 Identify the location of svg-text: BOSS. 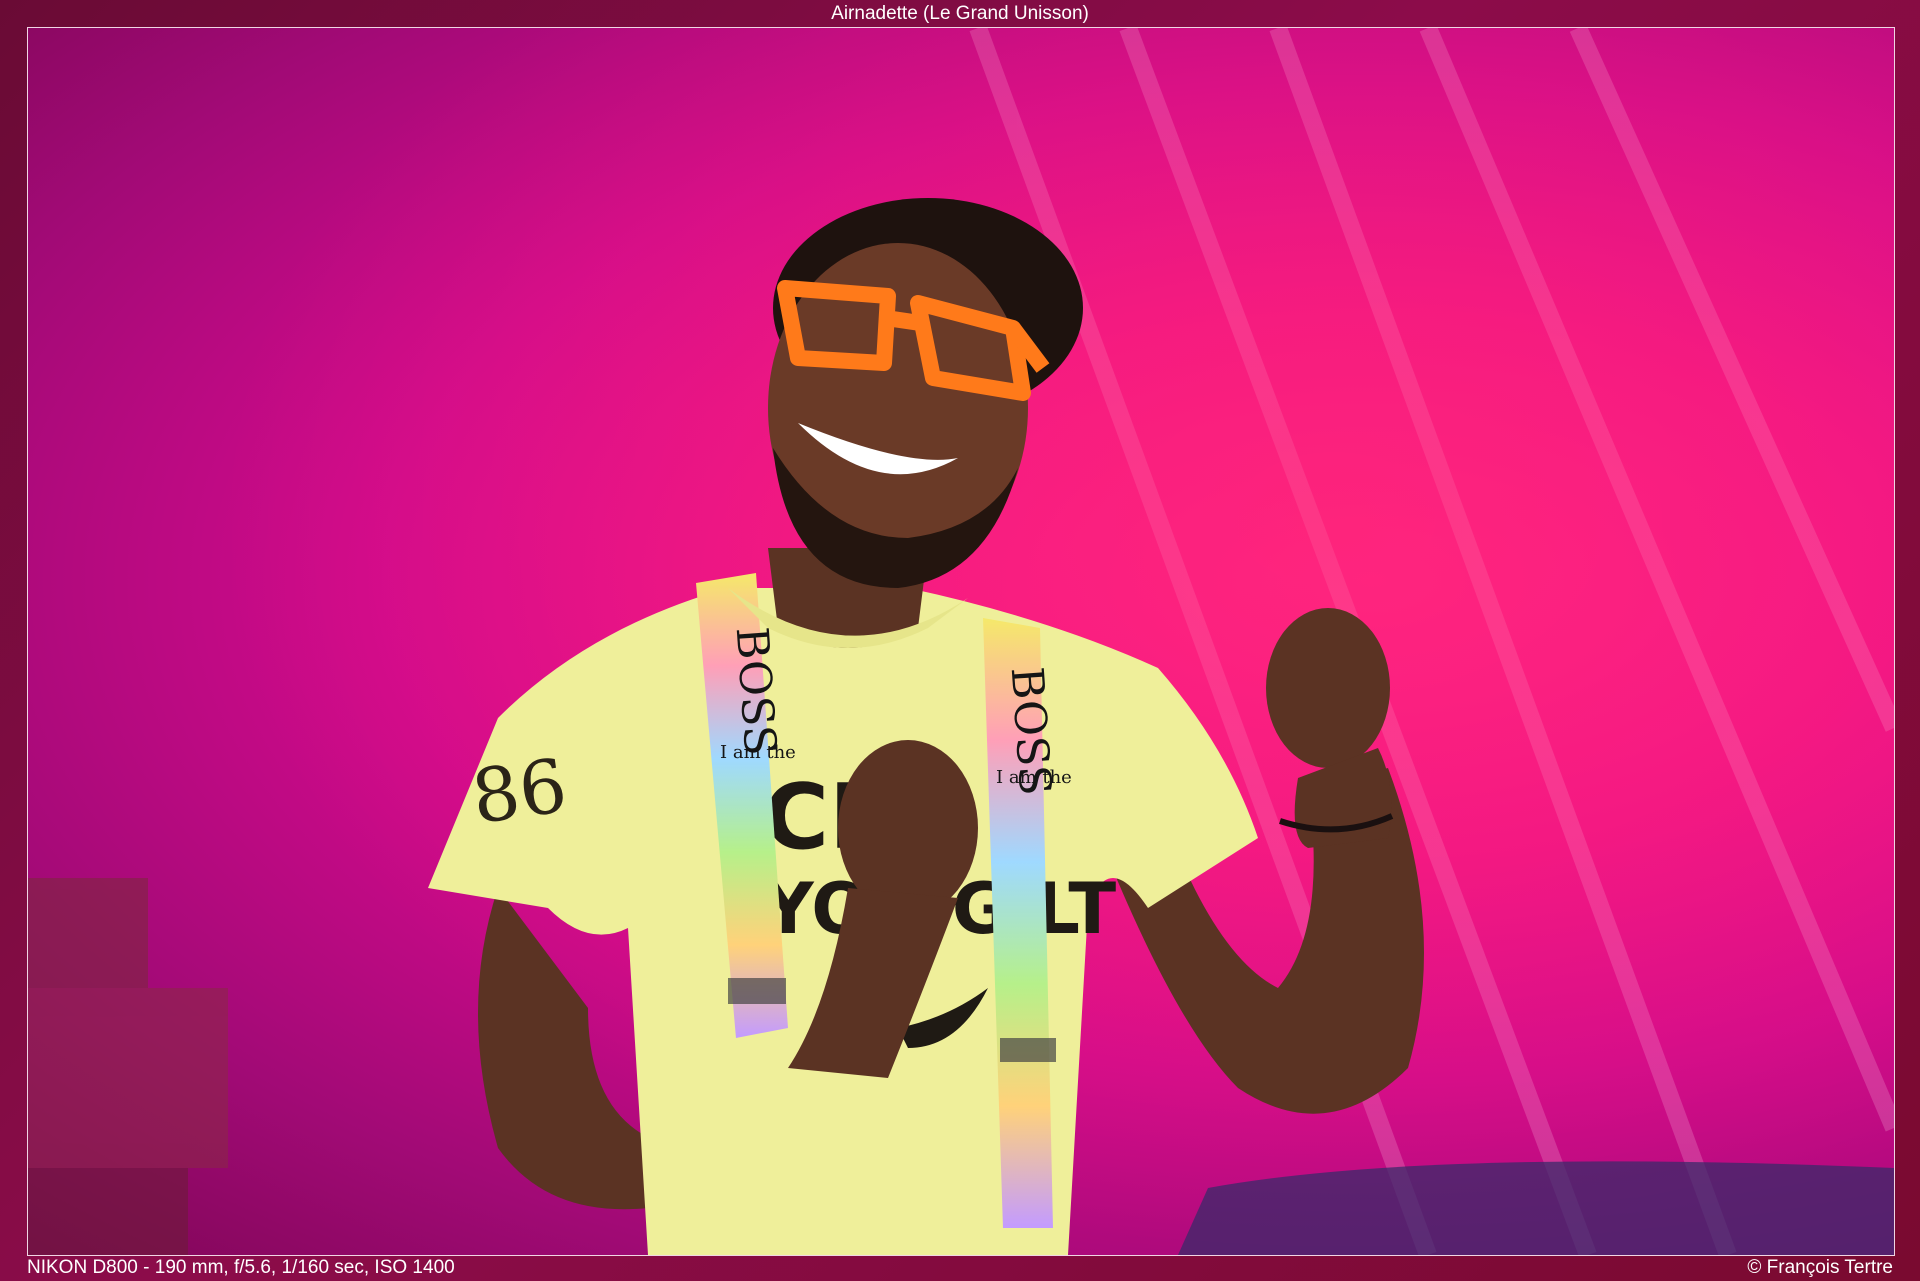
(756, 691).